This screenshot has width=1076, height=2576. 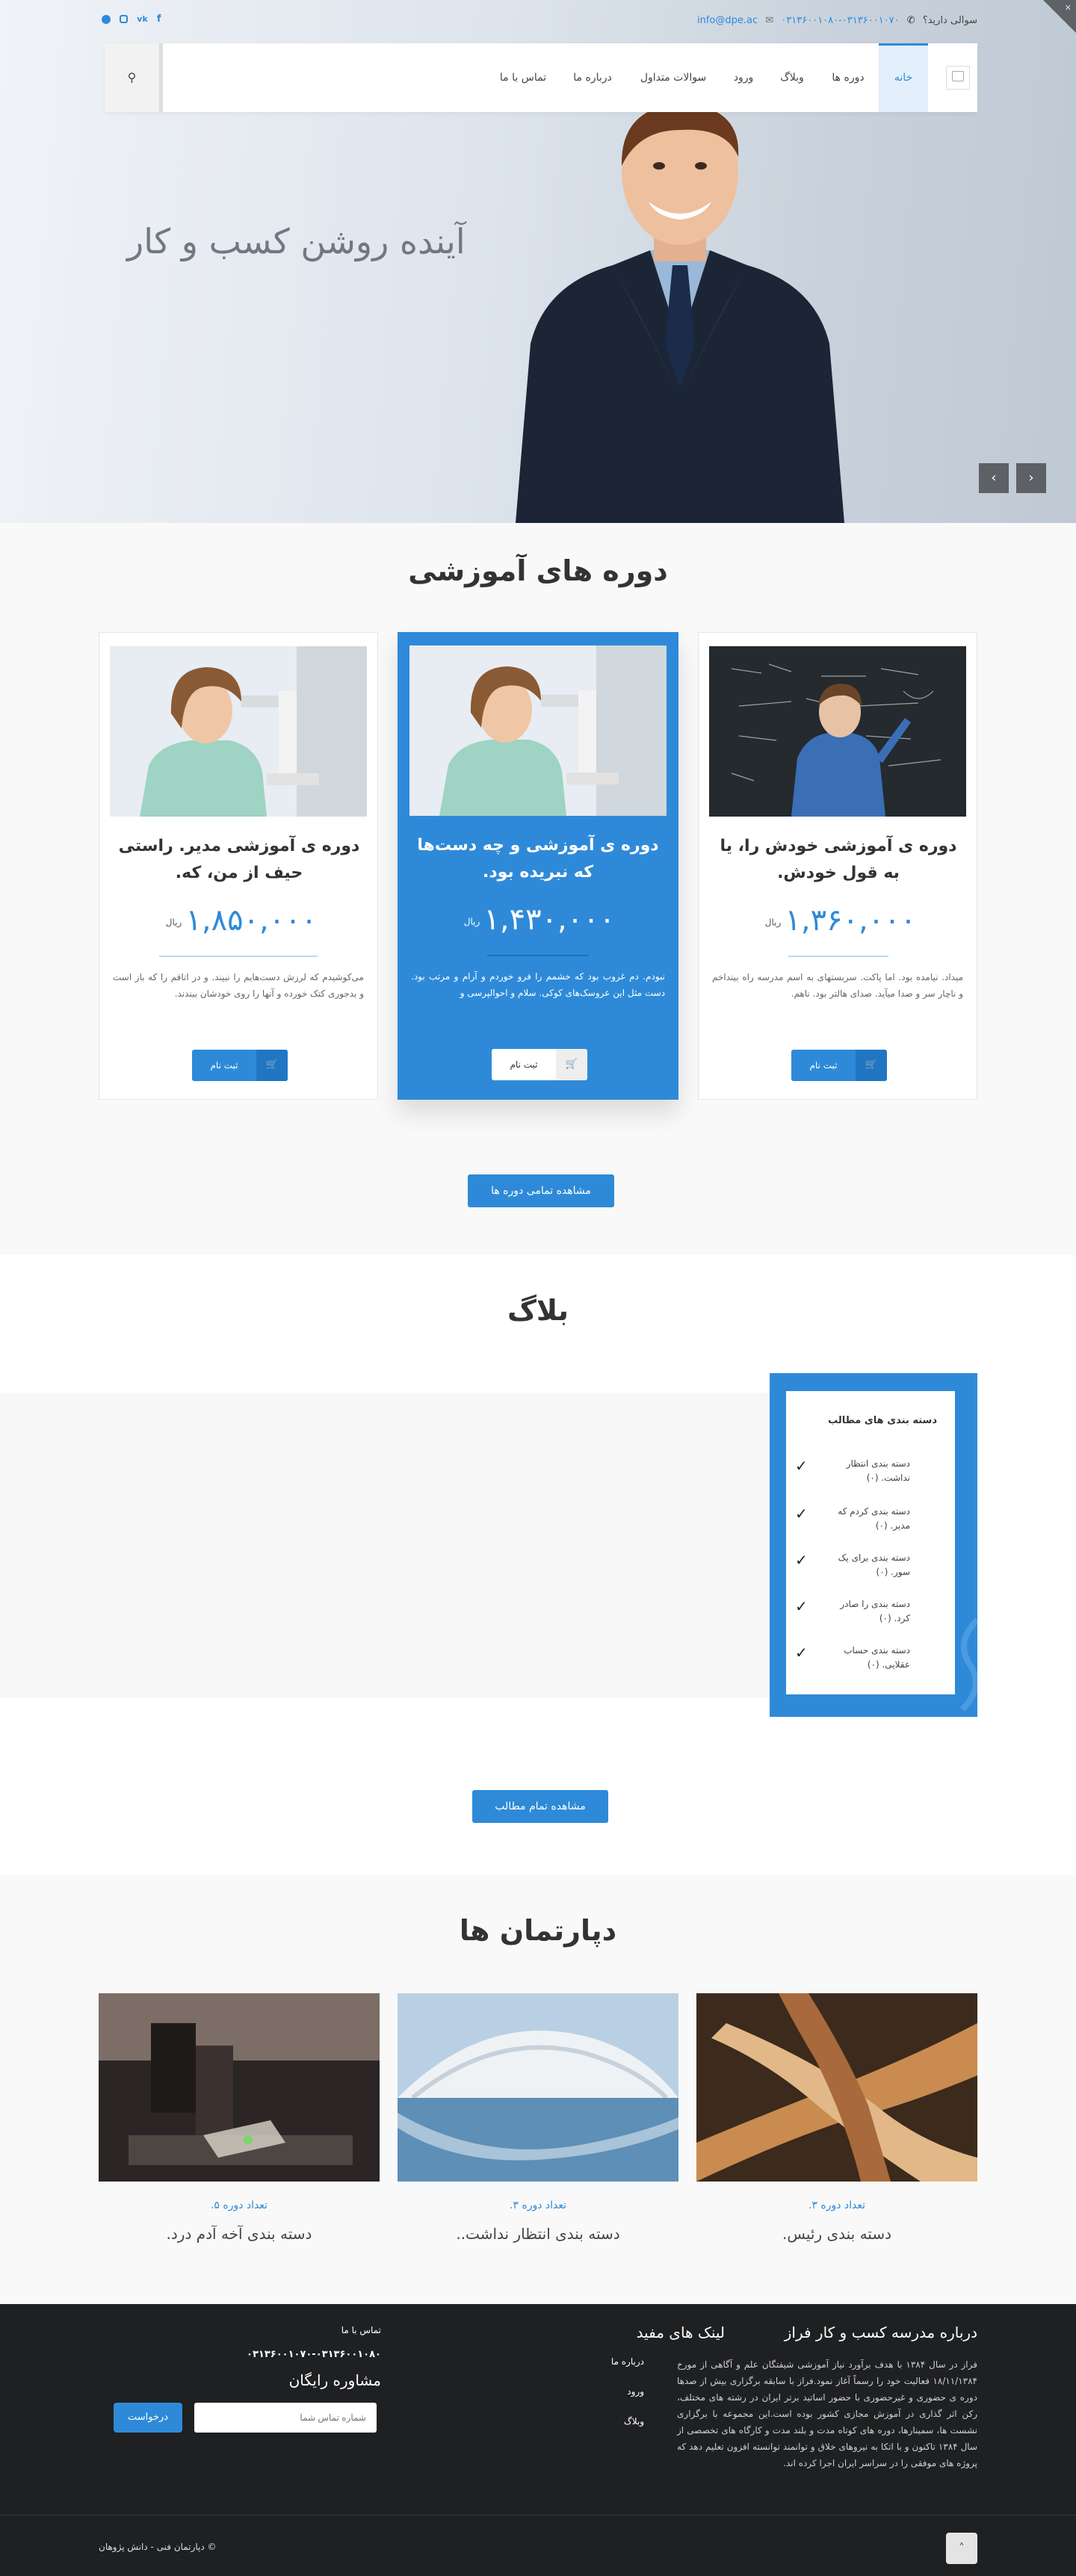 What do you see at coordinates (523, 77) in the screenshot?
I see `nav-item-contact: تماس با ما` at bounding box center [523, 77].